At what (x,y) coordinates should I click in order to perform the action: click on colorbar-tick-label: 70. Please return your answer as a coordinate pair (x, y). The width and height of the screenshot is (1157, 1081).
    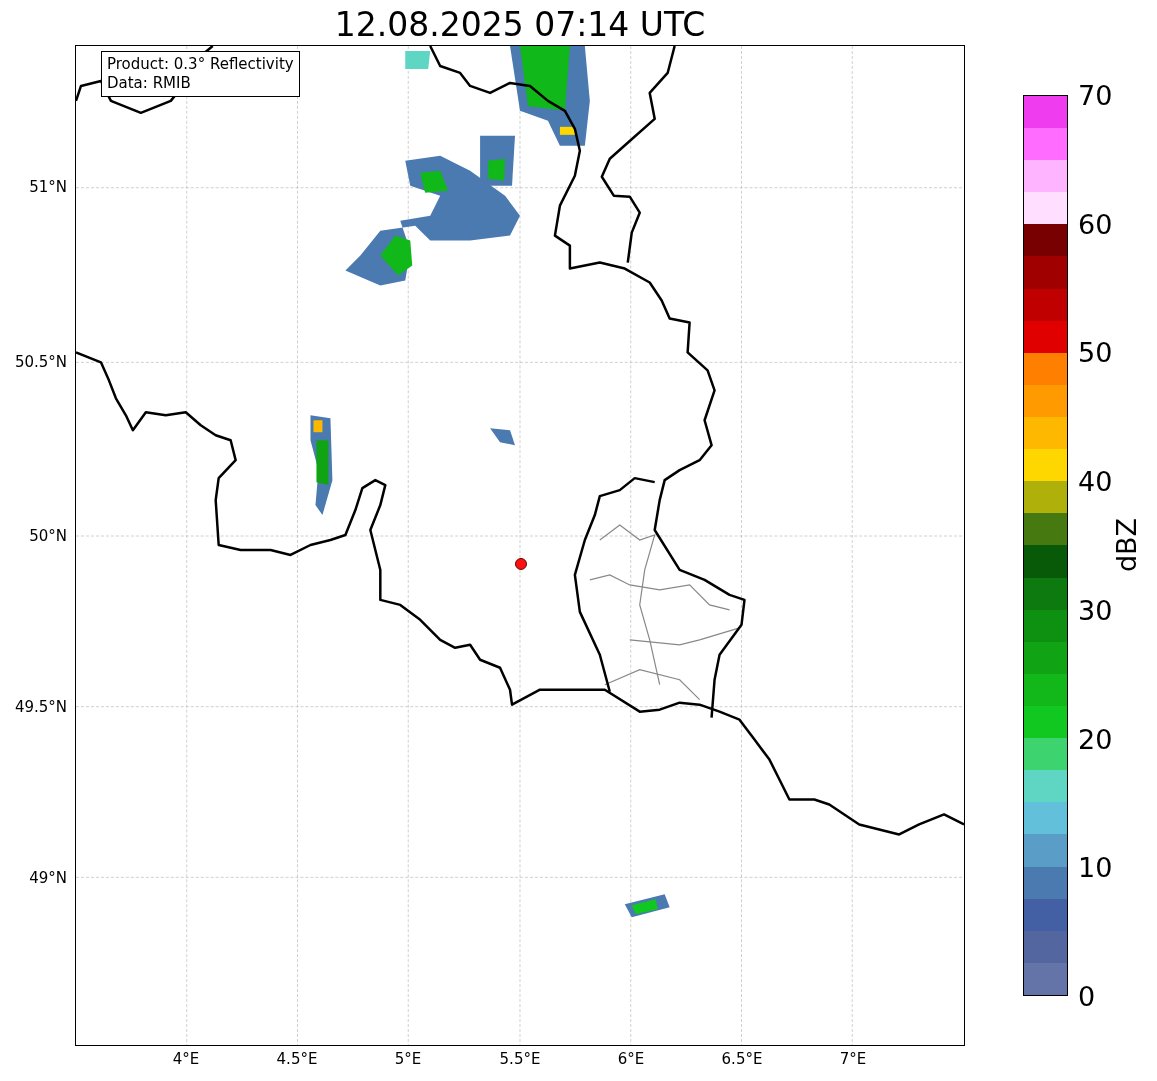
    Looking at the image, I should click on (1095, 95).